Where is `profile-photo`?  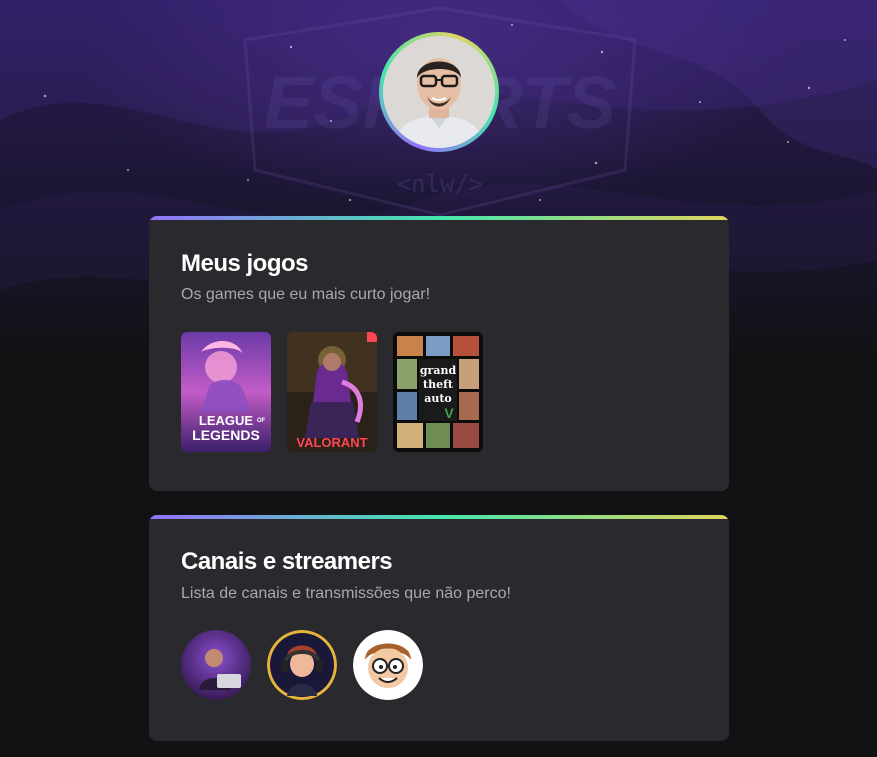 profile-photo is located at coordinates (439, 92).